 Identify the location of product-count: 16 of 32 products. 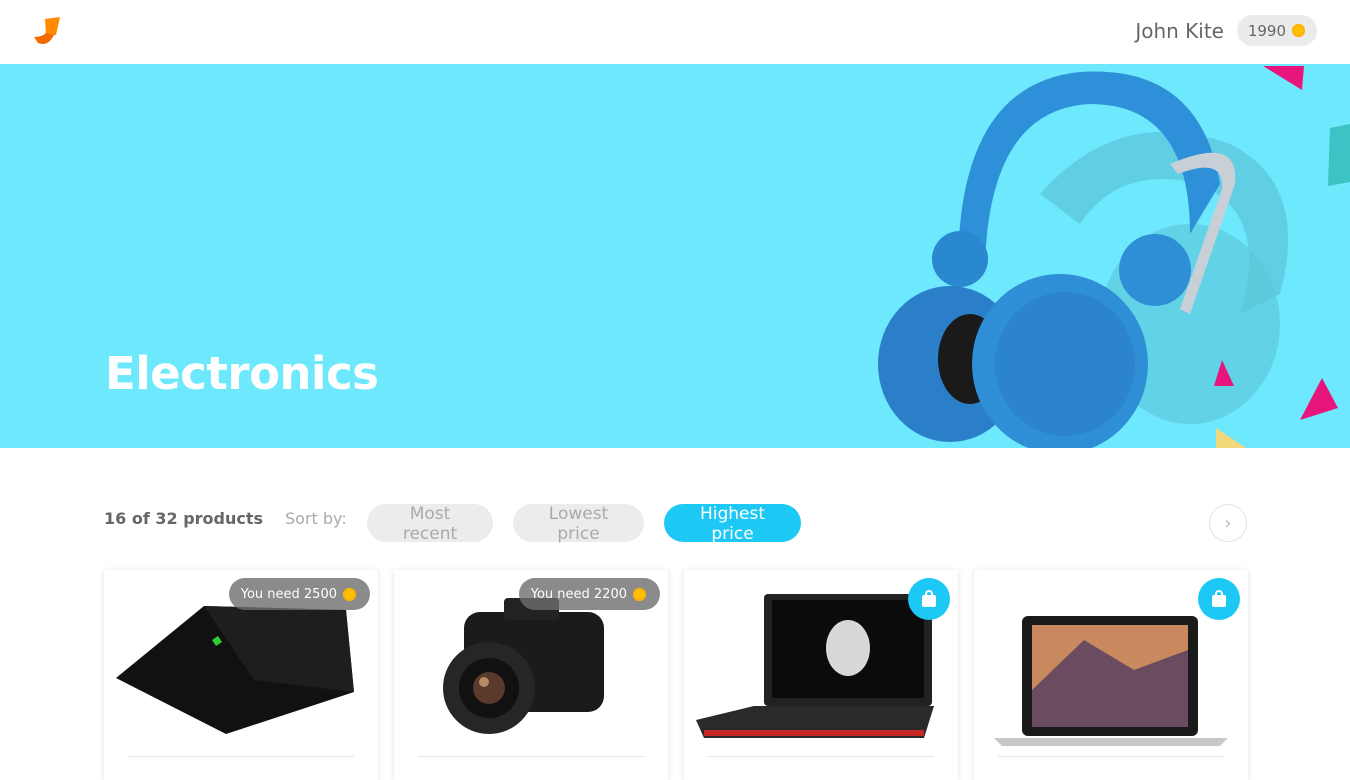
(184, 518).